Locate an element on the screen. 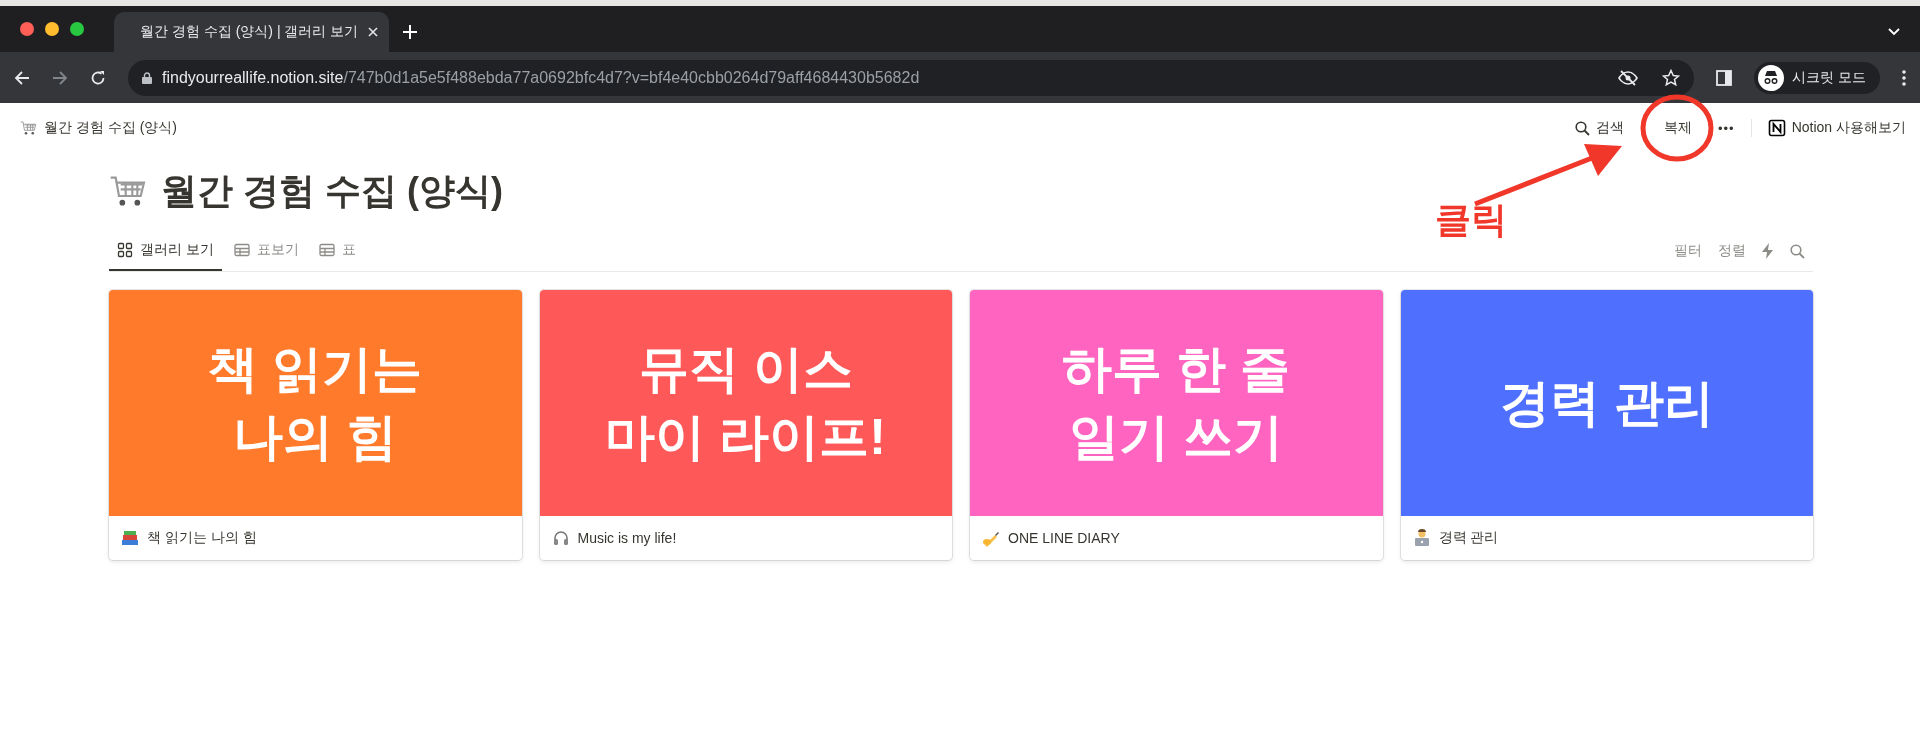 The height and width of the screenshot is (751, 1920). more-vertical-icon is located at coordinates (1904, 77).